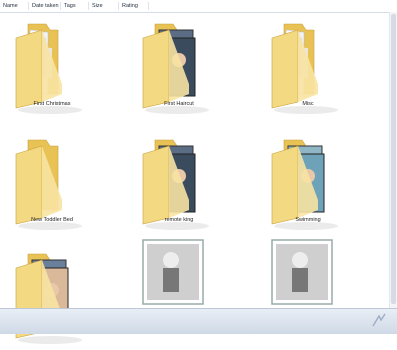 This screenshot has height=350, width=397. I want to click on folder-item: Misc, so click(308, 64).